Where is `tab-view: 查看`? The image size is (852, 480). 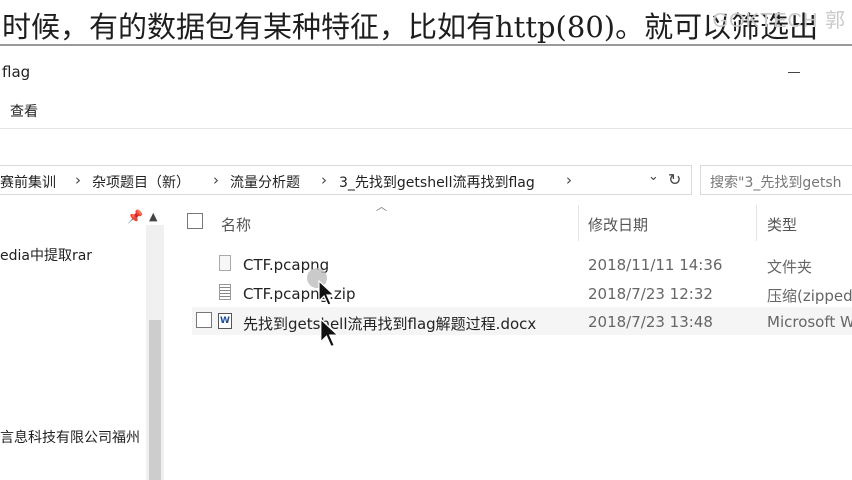
tab-view: 查看 is located at coordinates (24, 111).